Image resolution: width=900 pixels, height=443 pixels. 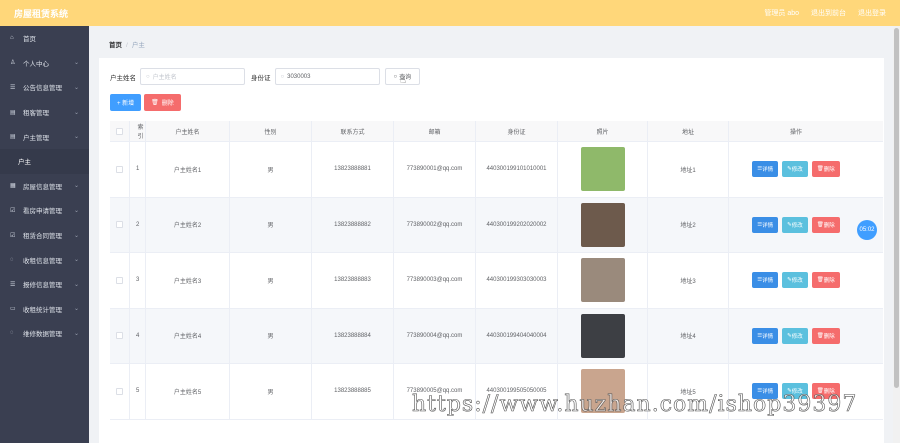 I want to click on sidebar-item-1: ♙ 个人中心 ⌄, so click(x=44, y=63).